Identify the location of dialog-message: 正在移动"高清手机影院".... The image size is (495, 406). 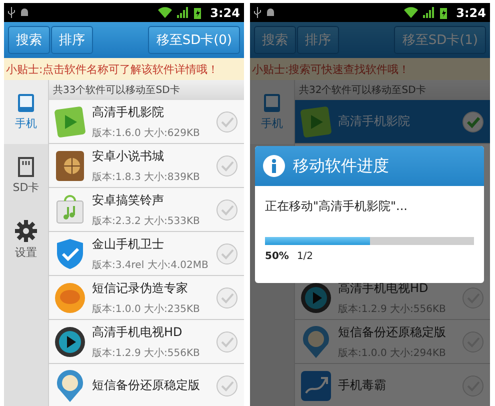
(336, 206).